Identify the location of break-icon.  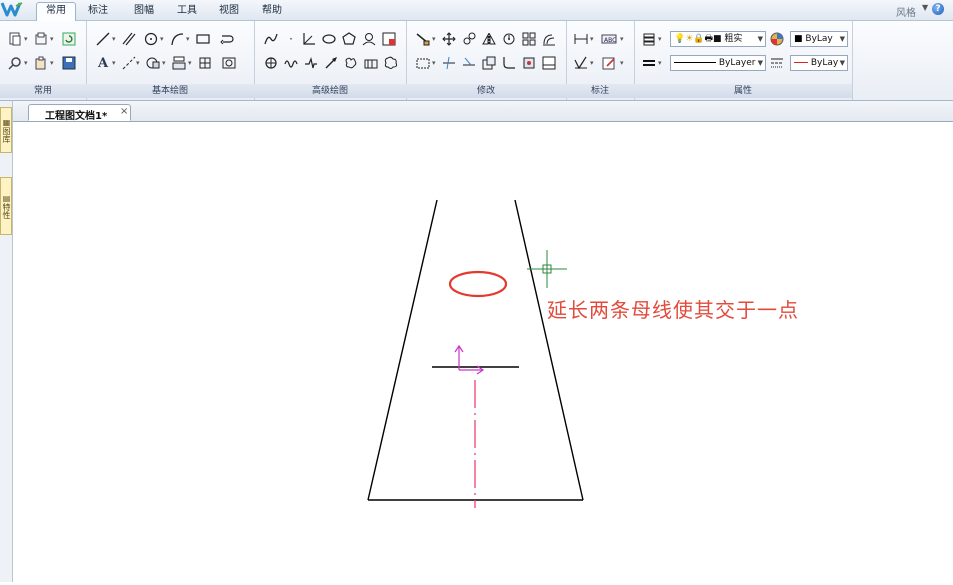
(549, 63).